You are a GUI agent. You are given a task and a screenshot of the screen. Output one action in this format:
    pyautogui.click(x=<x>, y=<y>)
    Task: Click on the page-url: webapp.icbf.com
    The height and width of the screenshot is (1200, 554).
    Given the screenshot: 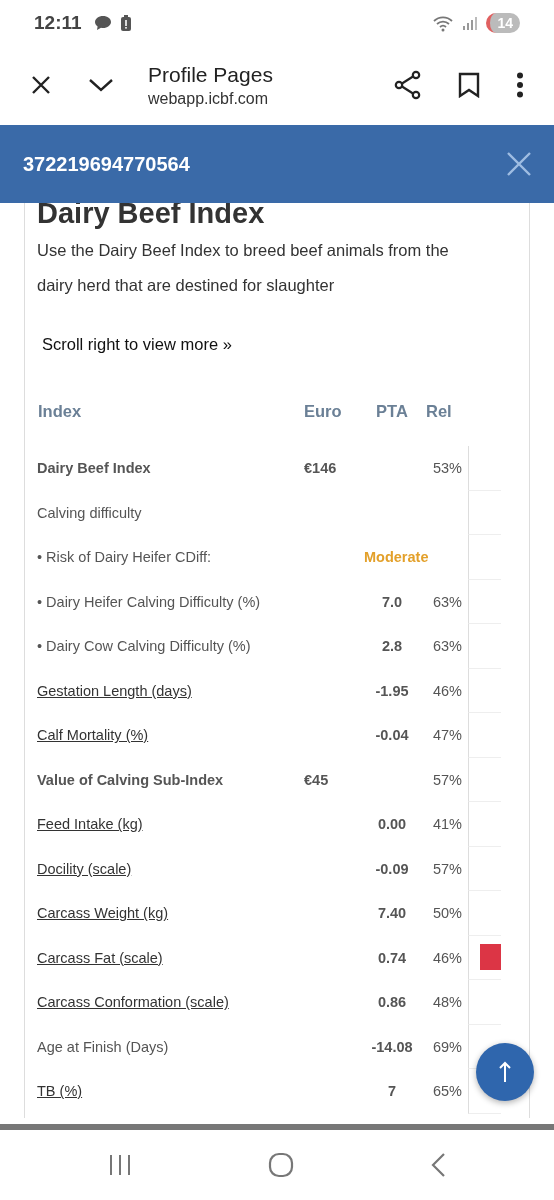 What is the action you would take?
    pyautogui.click(x=209, y=98)
    